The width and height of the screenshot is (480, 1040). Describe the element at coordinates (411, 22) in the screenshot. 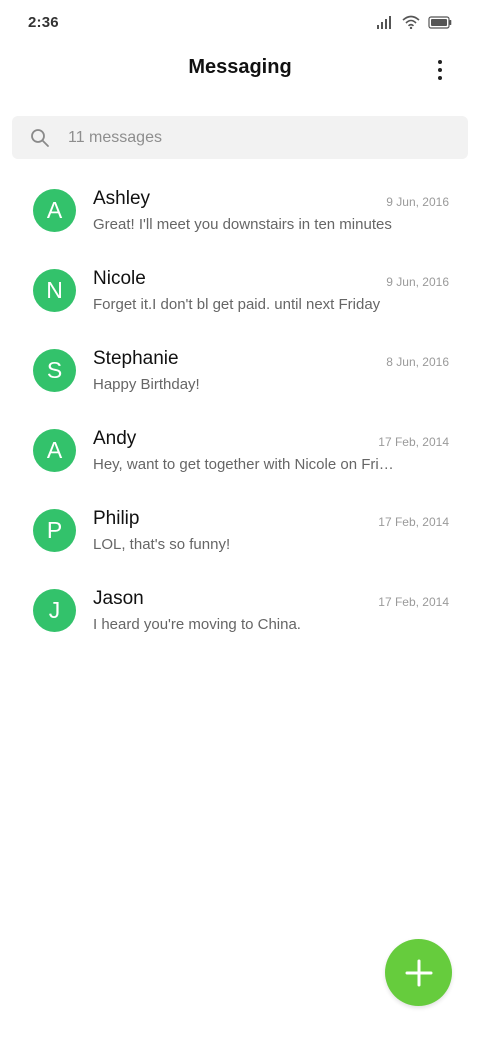

I see `wifi-icon` at that location.